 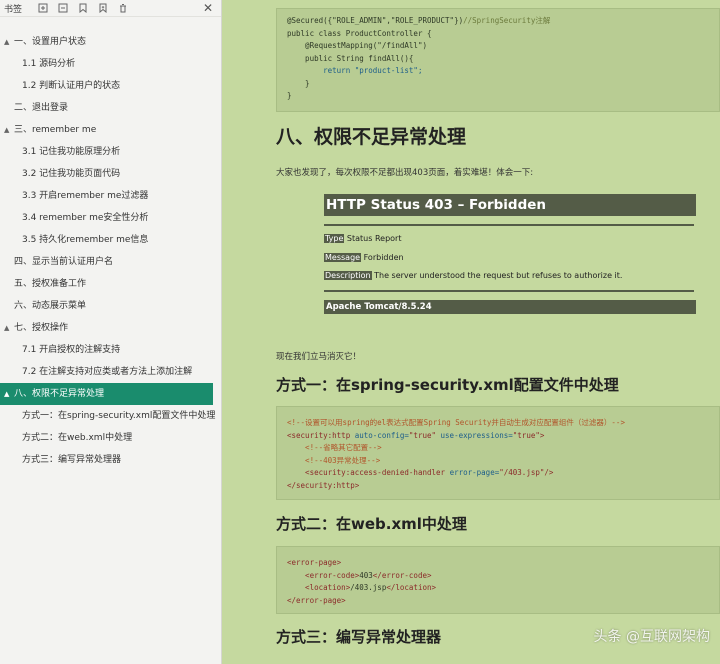 I want to click on toc-item-label: 3.5 持久化remember me信息, so click(x=85, y=240).